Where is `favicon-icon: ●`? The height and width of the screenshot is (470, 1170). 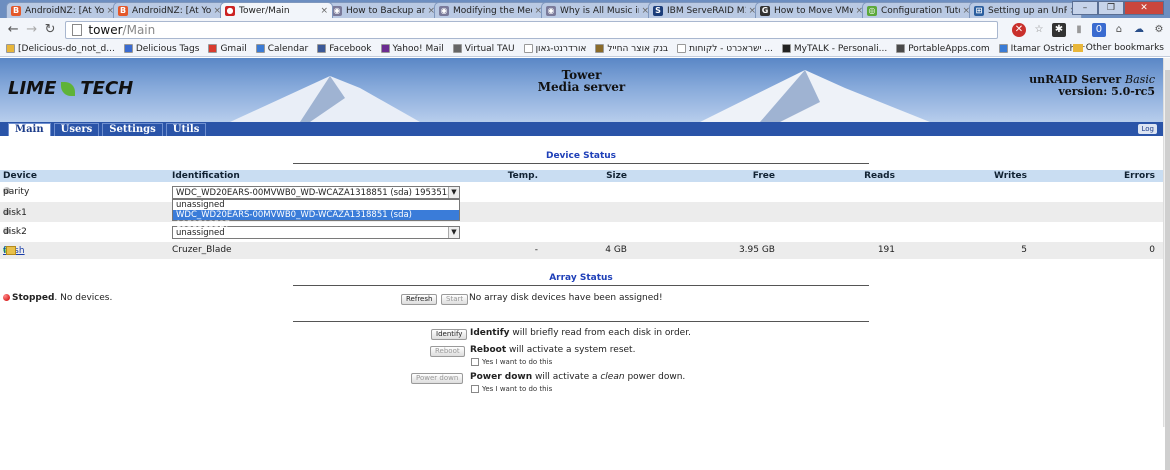 favicon-icon: ● is located at coordinates (230, 10).